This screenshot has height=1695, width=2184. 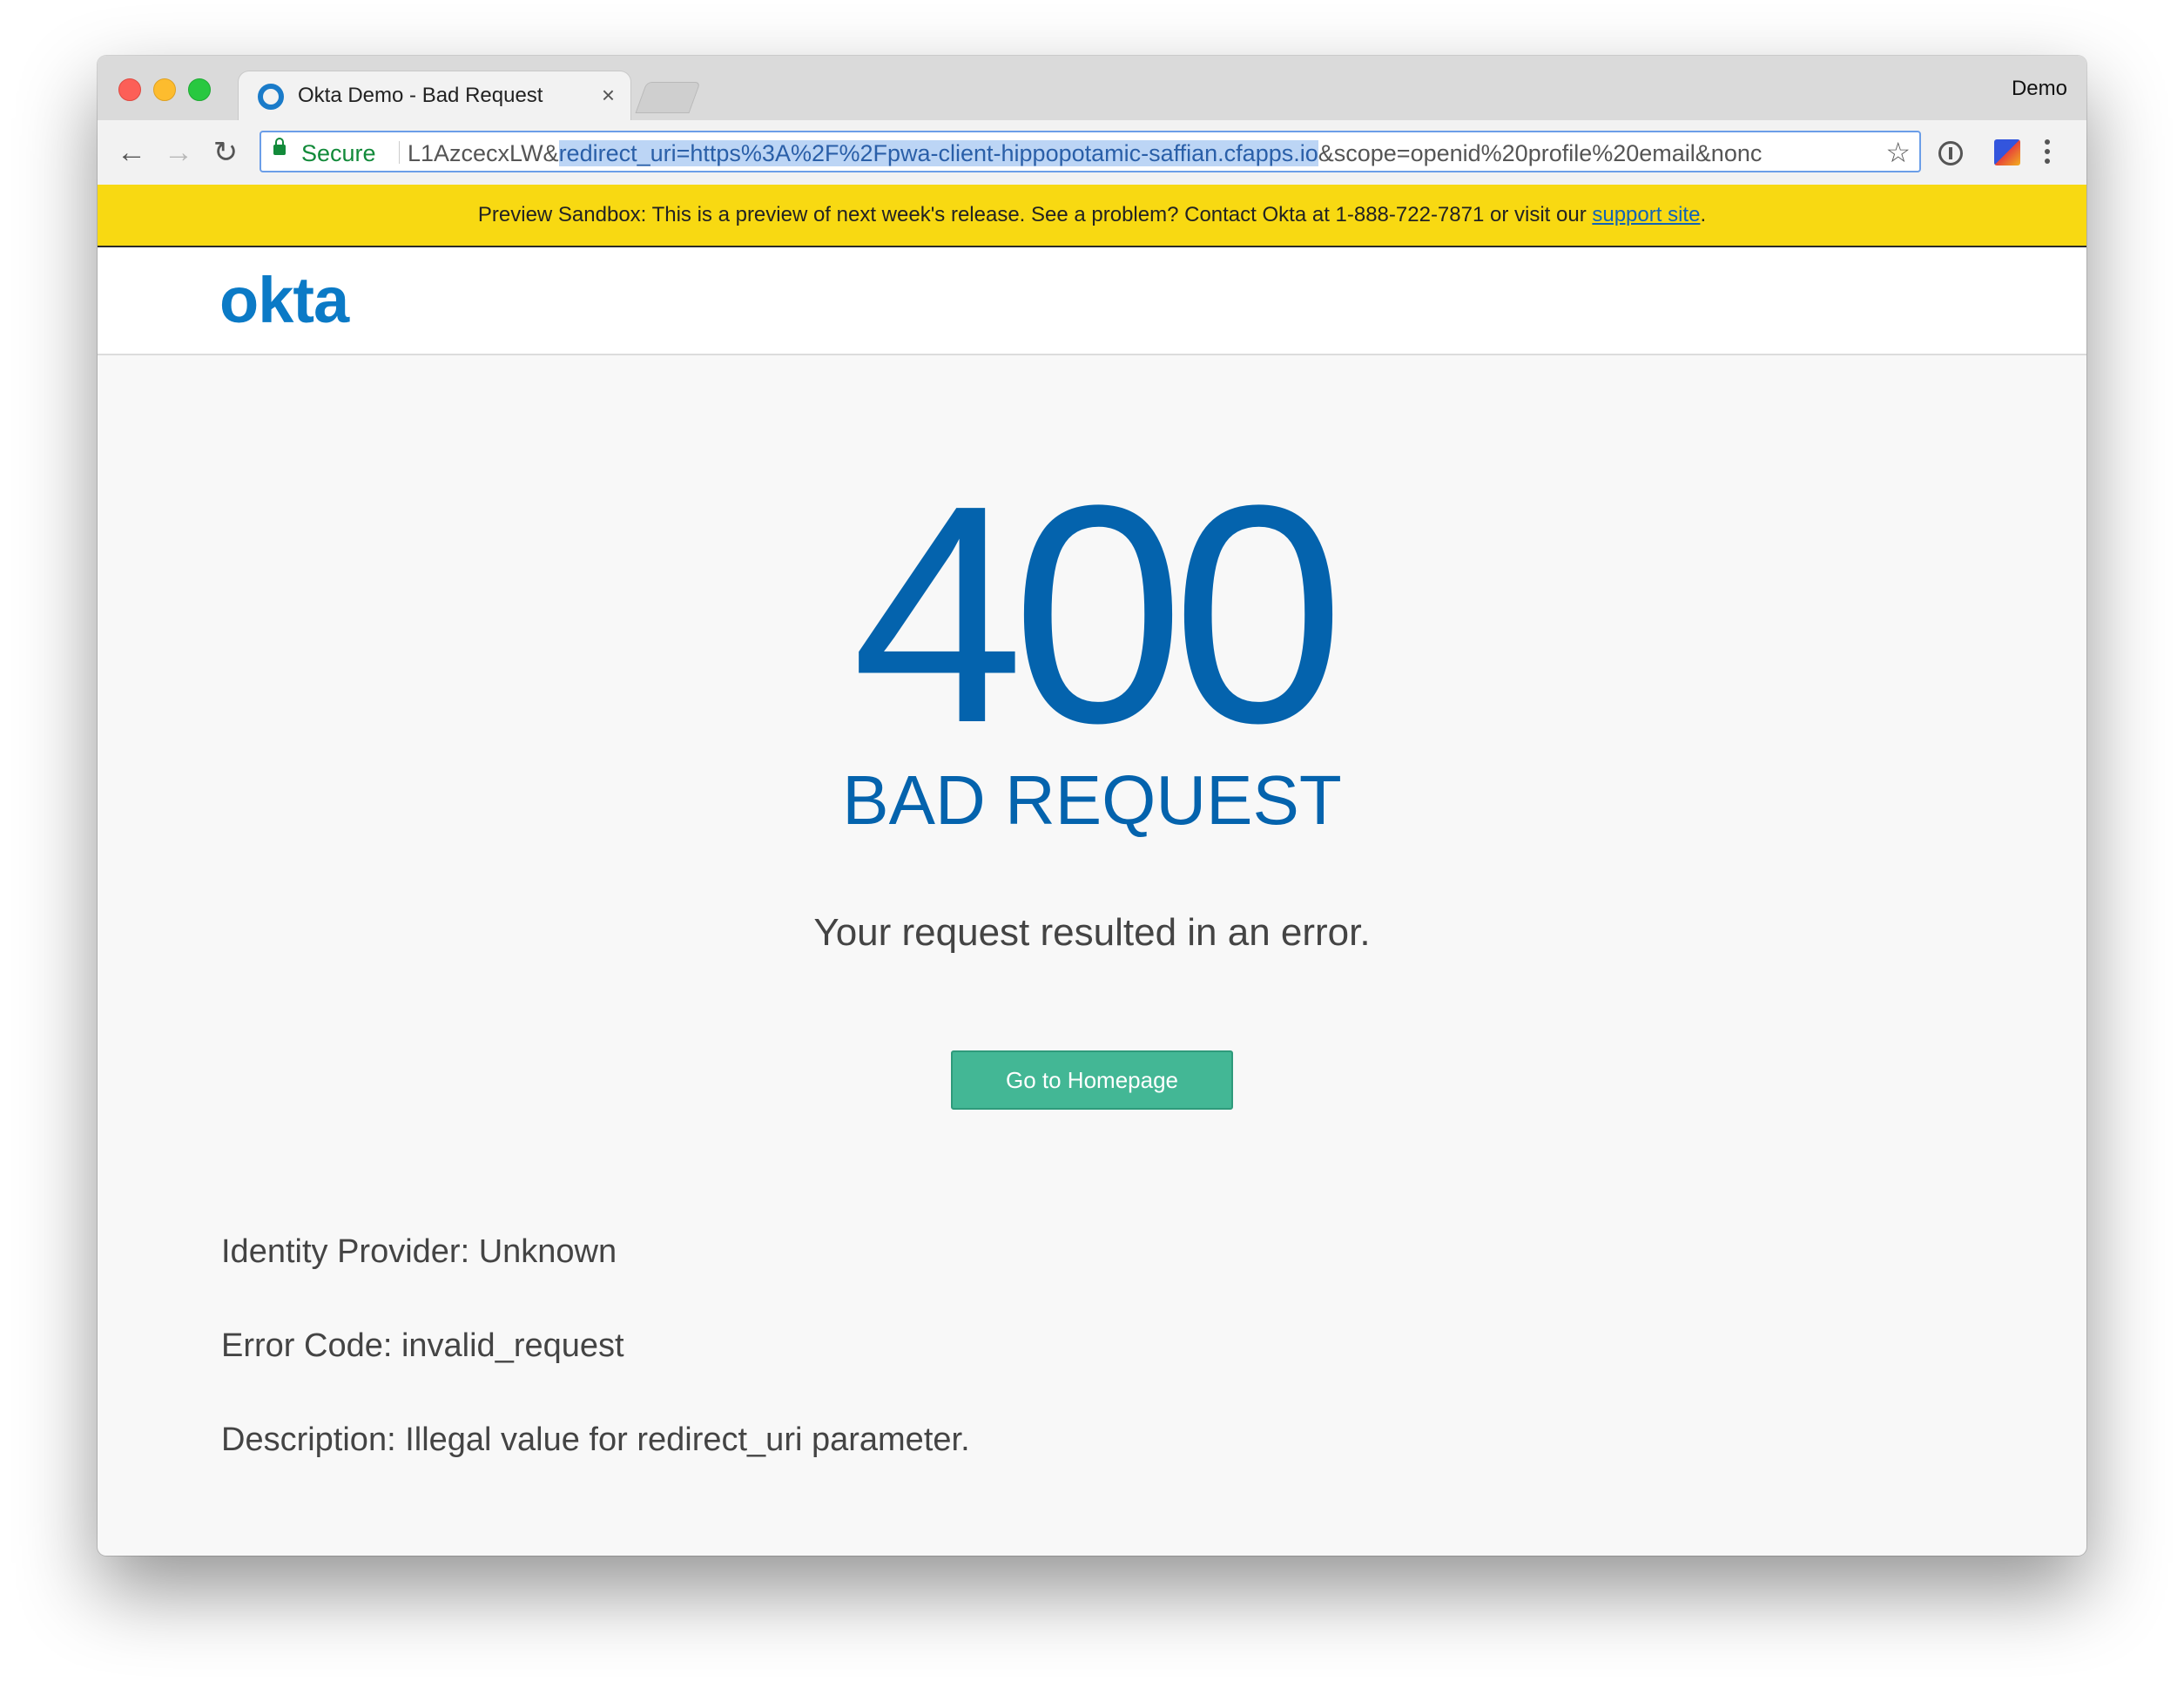 What do you see at coordinates (422, 1345) in the screenshot?
I see `error-code-text: Error Code: invalid_request` at bounding box center [422, 1345].